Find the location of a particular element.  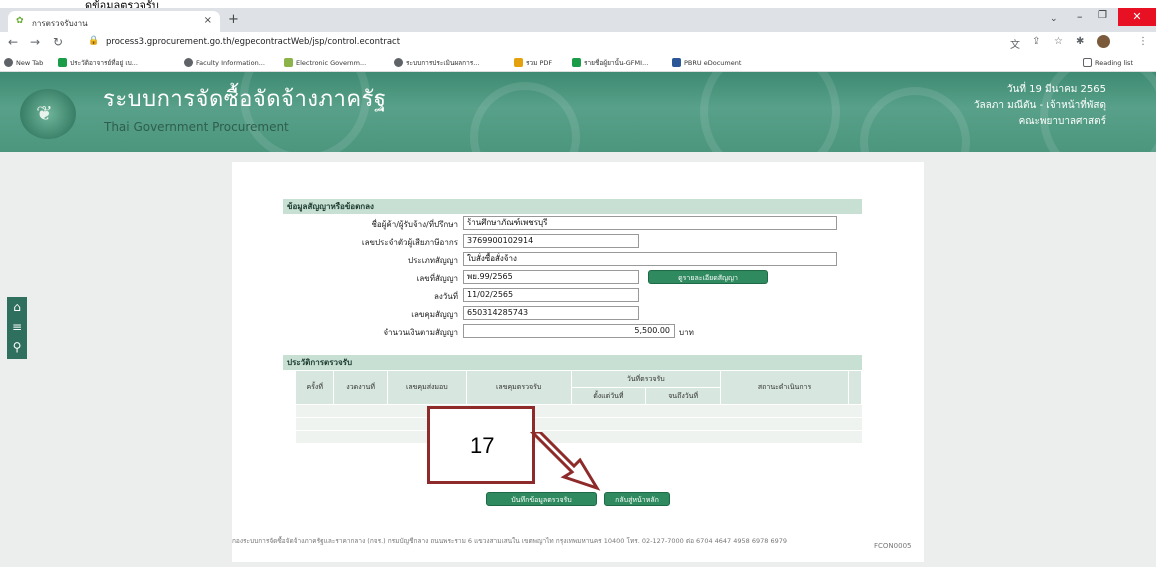

search-icon: ⚲ is located at coordinates (17, 347).